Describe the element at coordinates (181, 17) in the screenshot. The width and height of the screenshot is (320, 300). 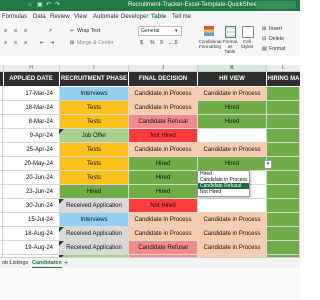
I see `menu-tell-me: Tell me` at that location.